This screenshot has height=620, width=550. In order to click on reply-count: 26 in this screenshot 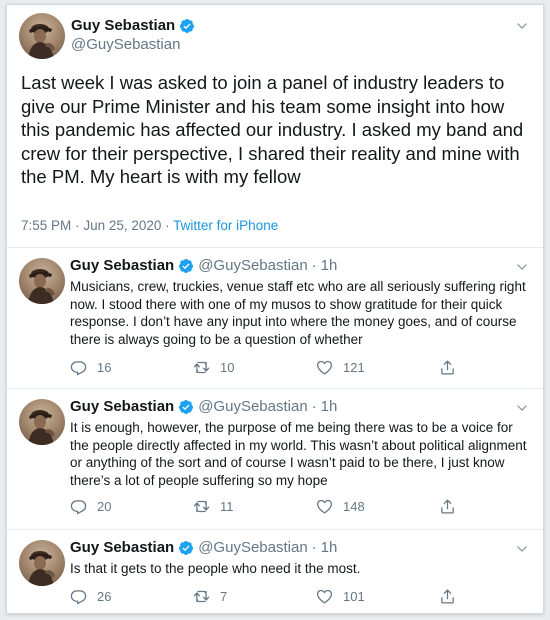, I will do `click(104, 596)`.